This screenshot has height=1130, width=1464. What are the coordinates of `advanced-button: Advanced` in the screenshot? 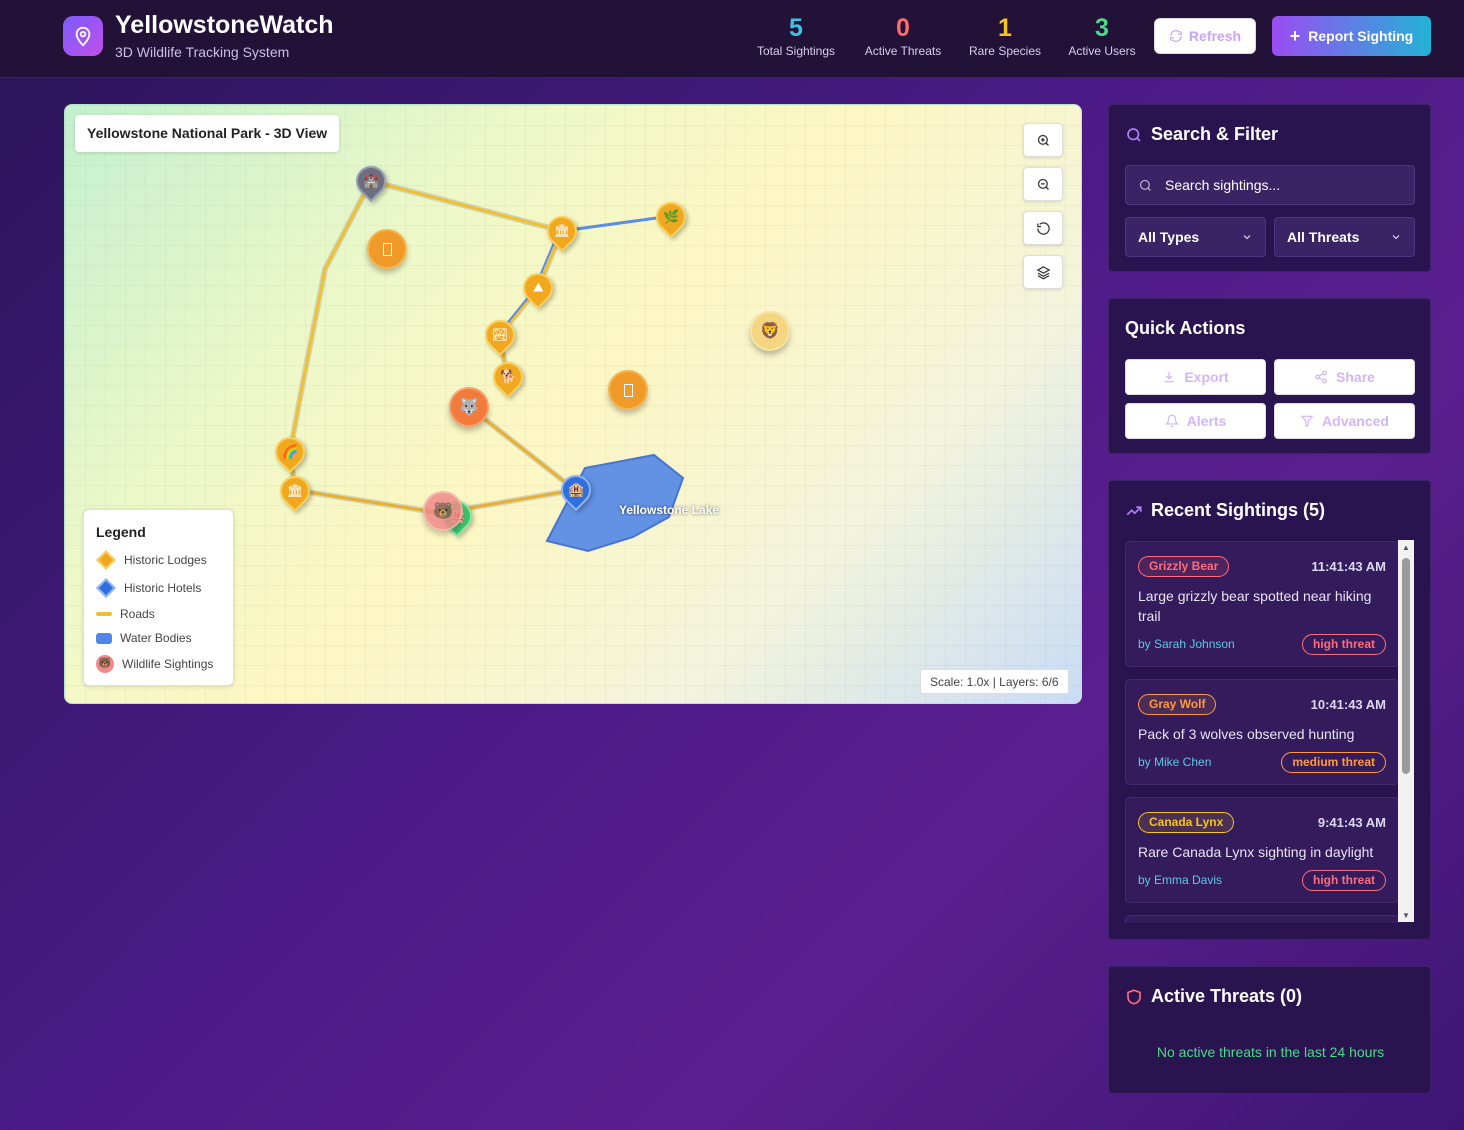 It's located at (1344, 421).